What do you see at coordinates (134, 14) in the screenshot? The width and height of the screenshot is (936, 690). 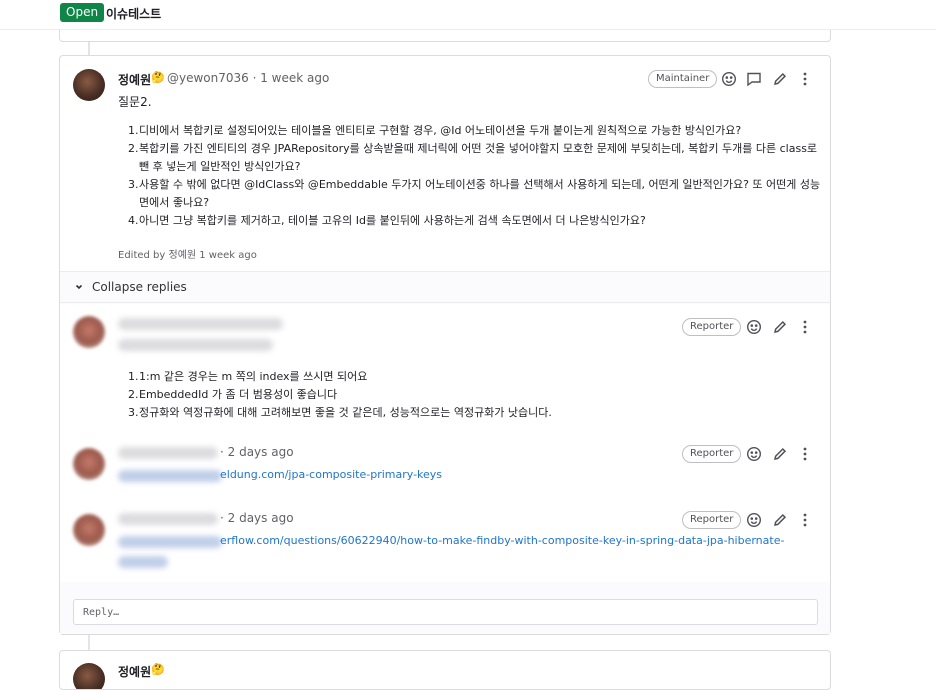 I see `issue-title: 이슈테스트` at bounding box center [134, 14].